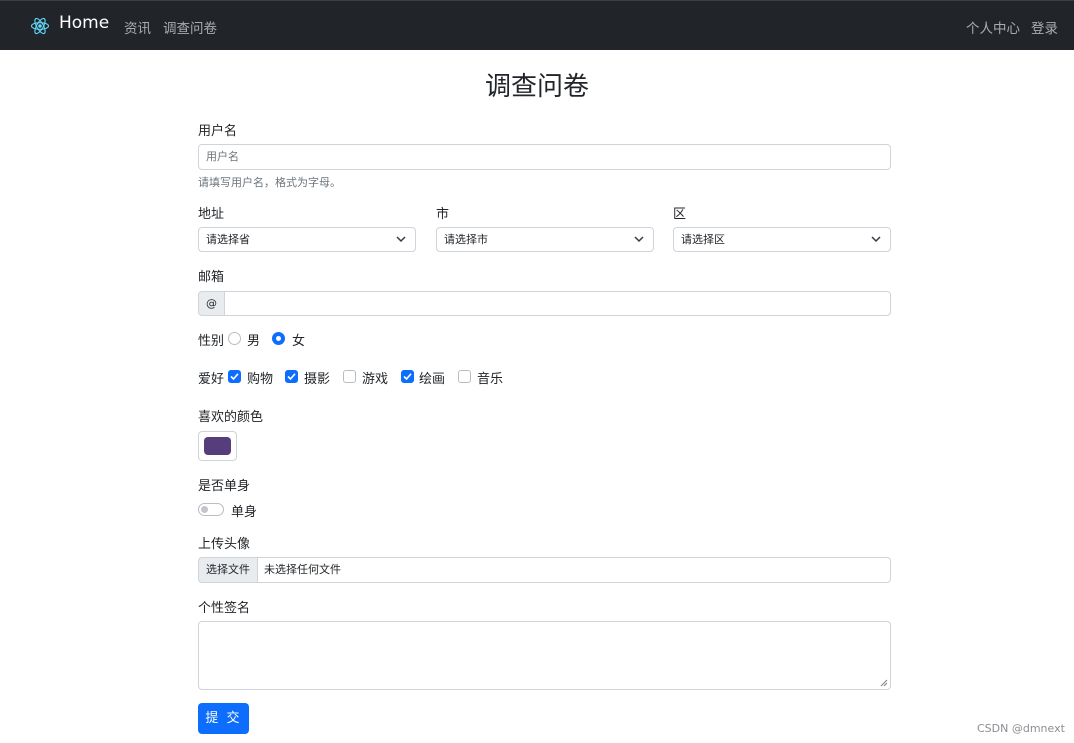 Image resolution: width=1074 pixels, height=743 pixels. What do you see at coordinates (278, 338) in the screenshot?
I see `gender-female-radio` at bounding box center [278, 338].